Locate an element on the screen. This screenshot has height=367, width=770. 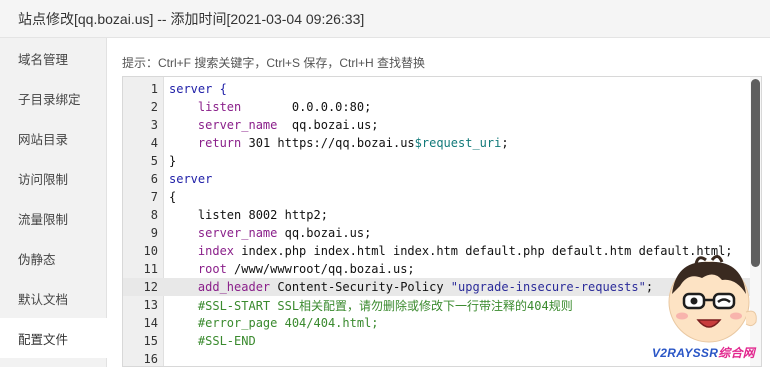
code-token: ; is located at coordinates (505, 143).